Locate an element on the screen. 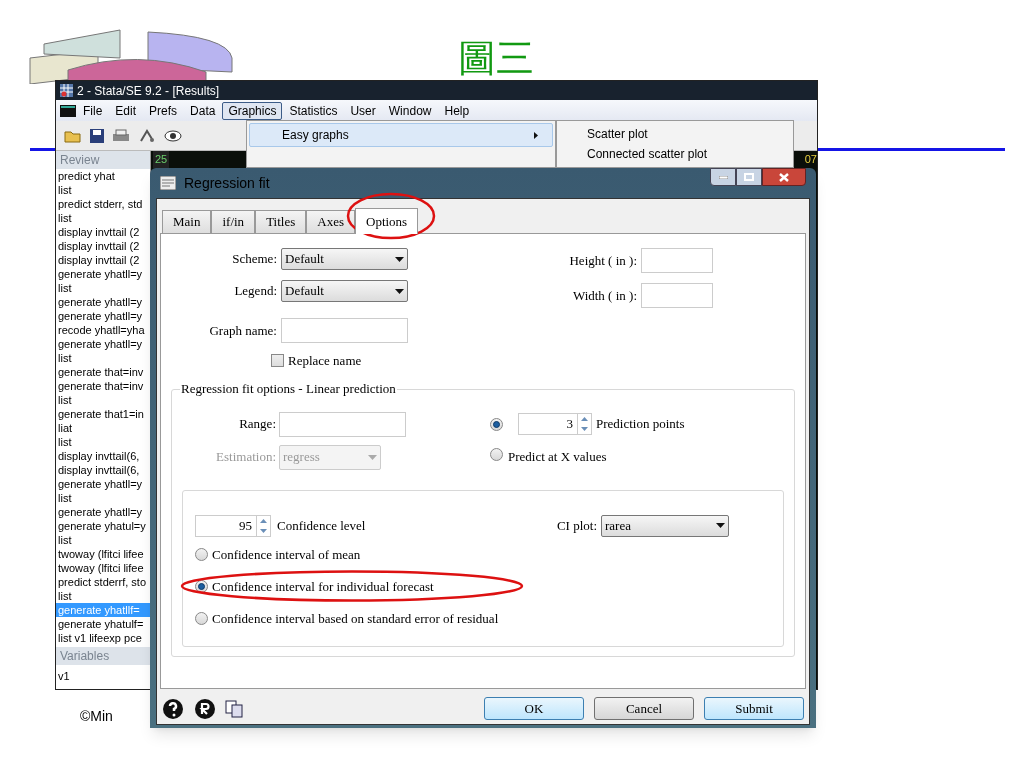 The width and height of the screenshot is (1024, 768). review-item: generate yhatul=y is located at coordinates (103, 526).